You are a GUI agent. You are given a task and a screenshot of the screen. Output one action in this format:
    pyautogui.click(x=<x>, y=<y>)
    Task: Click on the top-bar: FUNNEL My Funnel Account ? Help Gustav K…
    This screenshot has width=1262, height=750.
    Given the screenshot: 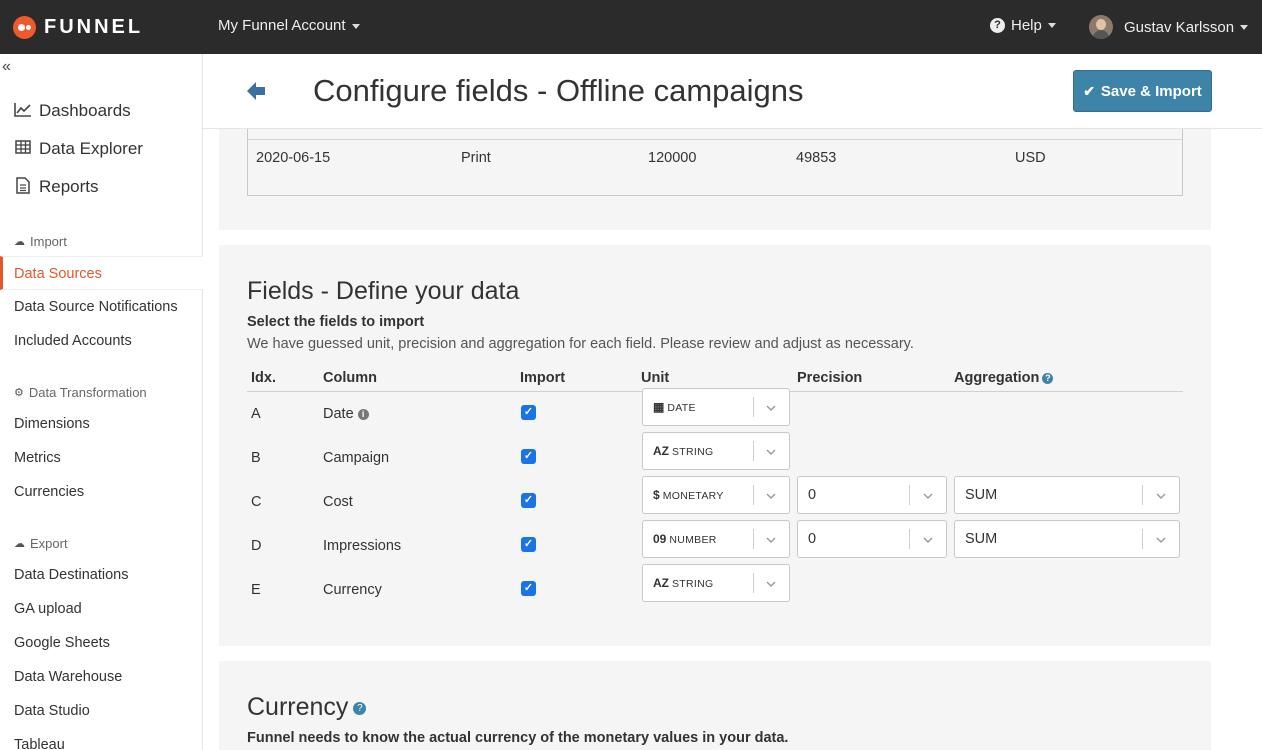 What is the action you would take?
    pyautogui.click(x=631, y=27)
    